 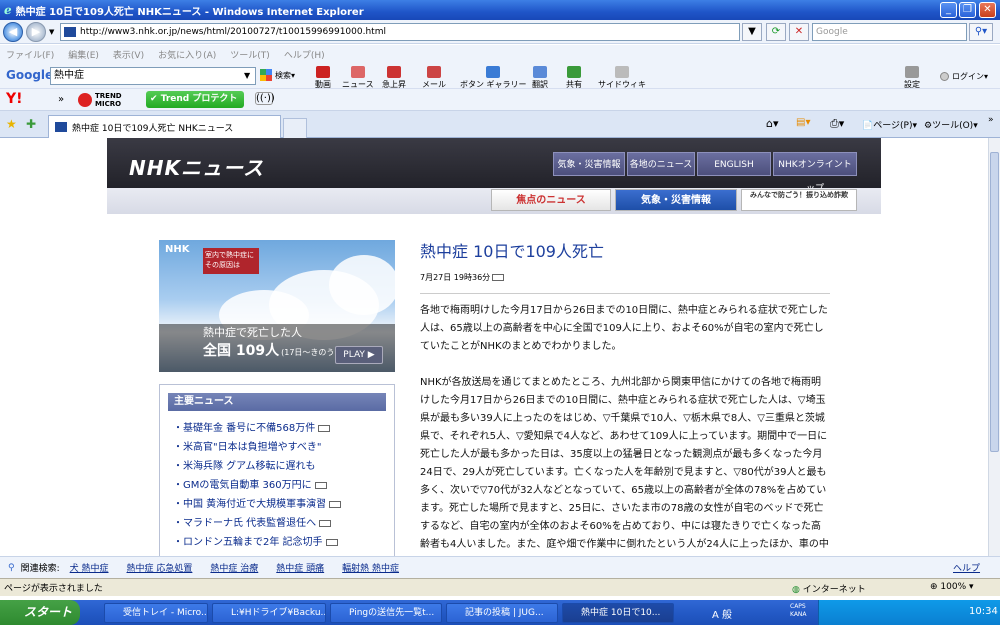 I want to click on page-menu-button: 📄ページ(P)▾, so click(x=889, y=124).